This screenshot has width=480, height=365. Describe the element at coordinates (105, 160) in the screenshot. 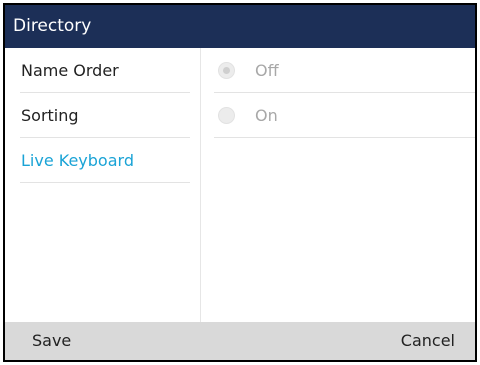

I see `menu-item-live-keyboard: Live Keyboard` at that location.